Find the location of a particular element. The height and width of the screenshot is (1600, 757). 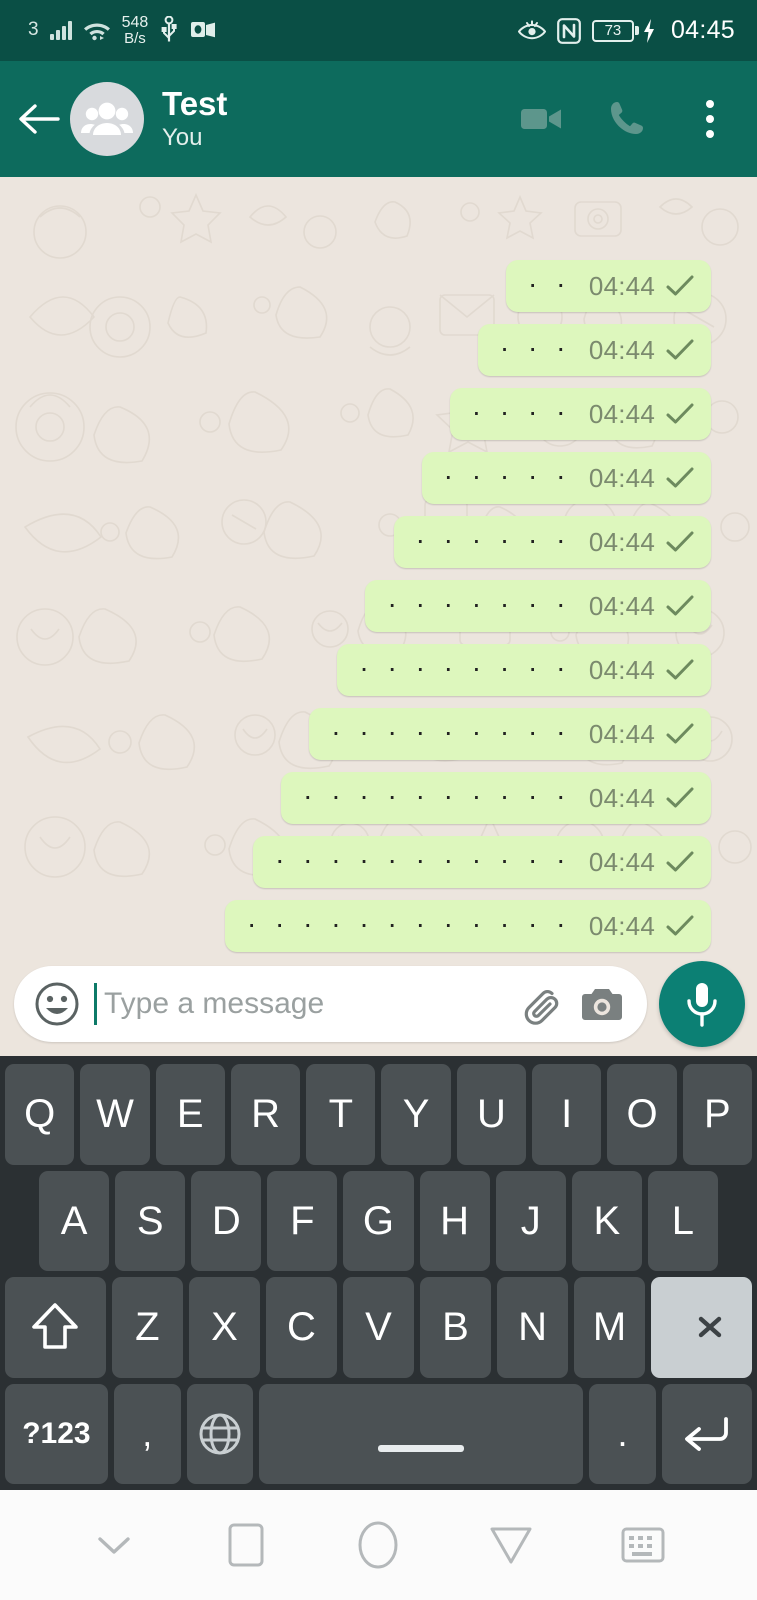

voice-call-icon is located at coordinates (626, 119).